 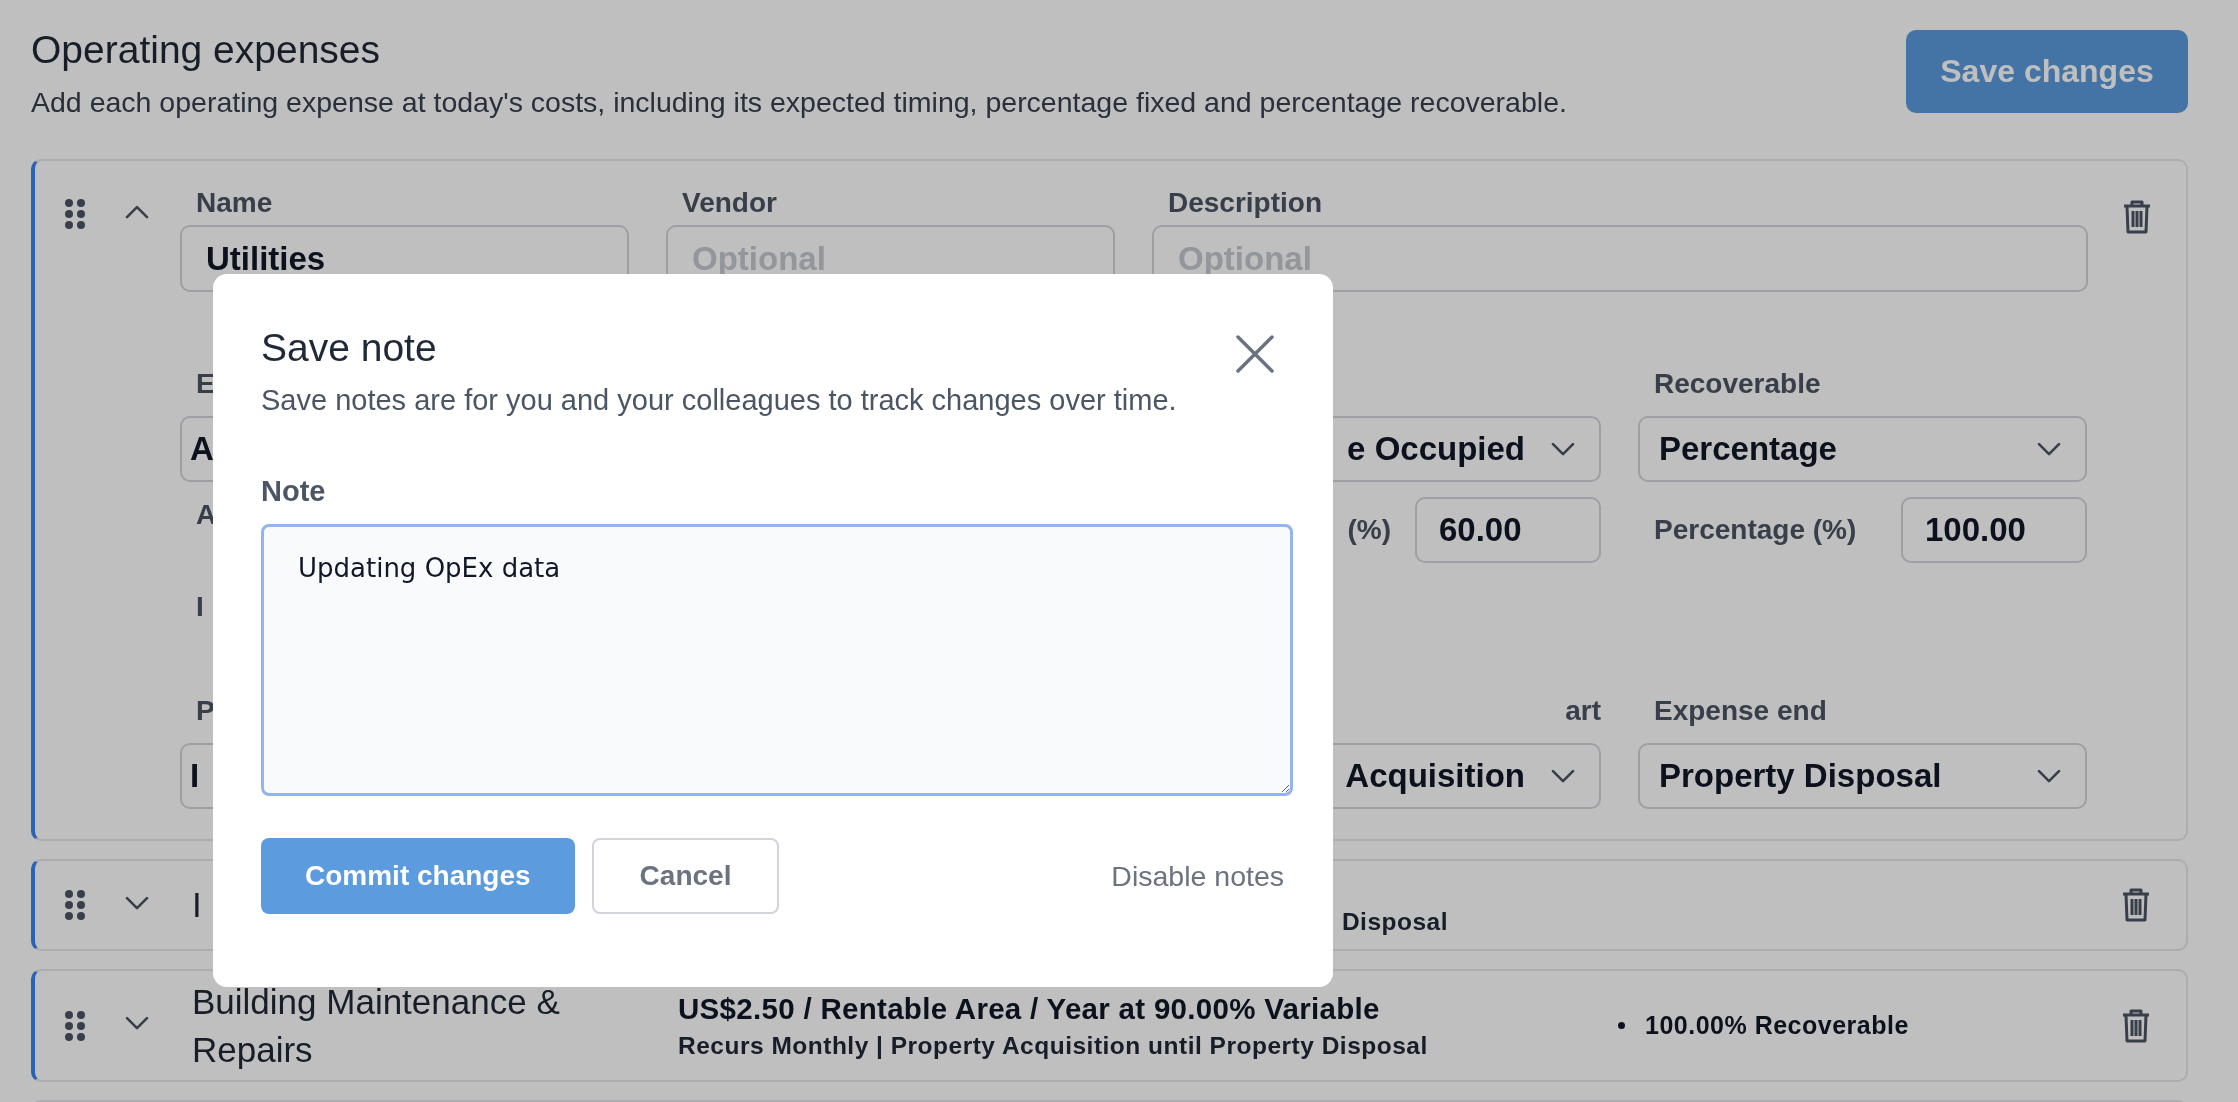 I want to click on field-label: P, so click(x=205, y=711).